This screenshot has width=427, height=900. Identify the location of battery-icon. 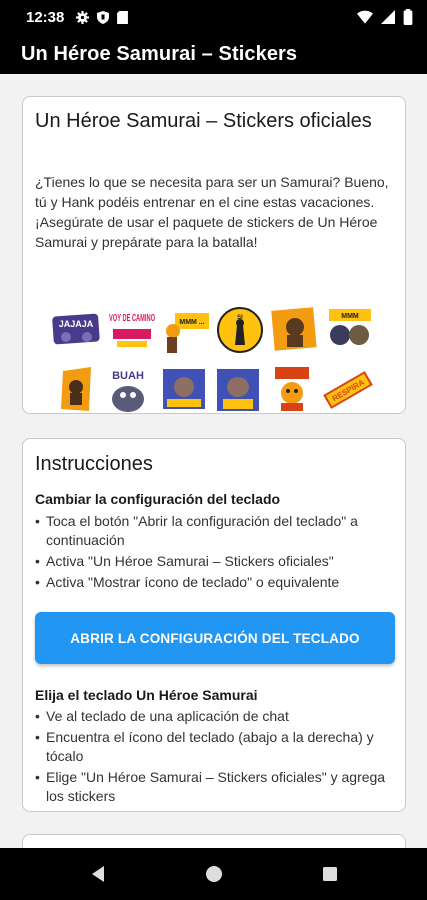
(408, 17).